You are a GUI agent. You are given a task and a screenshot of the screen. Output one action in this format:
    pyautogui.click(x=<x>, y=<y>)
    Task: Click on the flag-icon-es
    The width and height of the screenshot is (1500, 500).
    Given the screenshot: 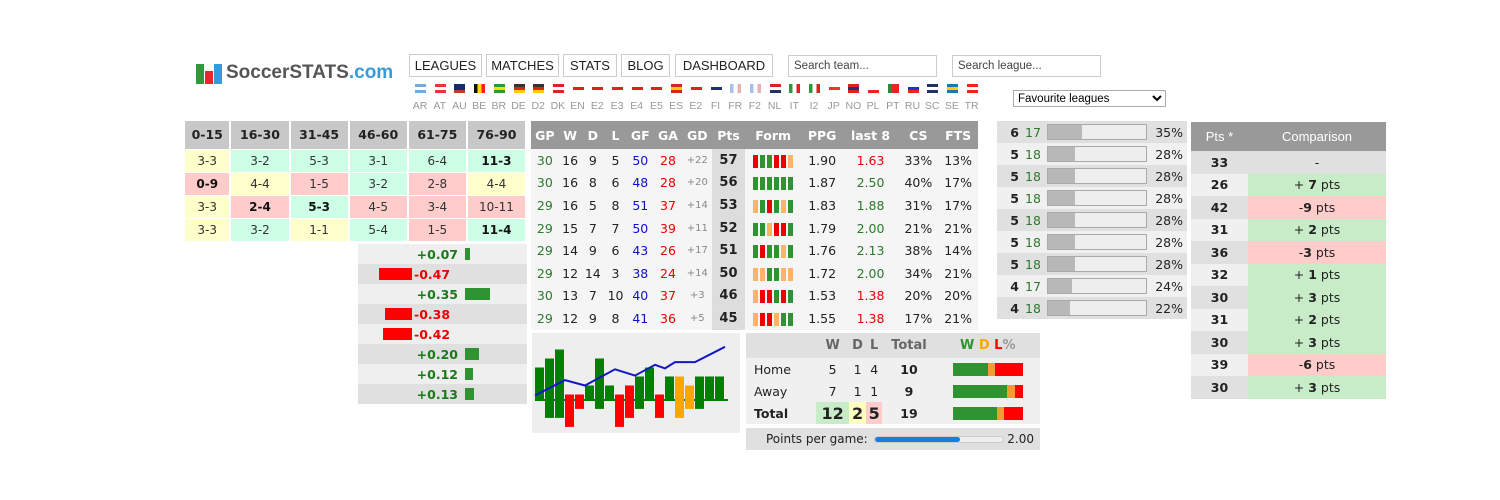 What is the action you would take?
    pyautogui.click(x=677, y=88)
    